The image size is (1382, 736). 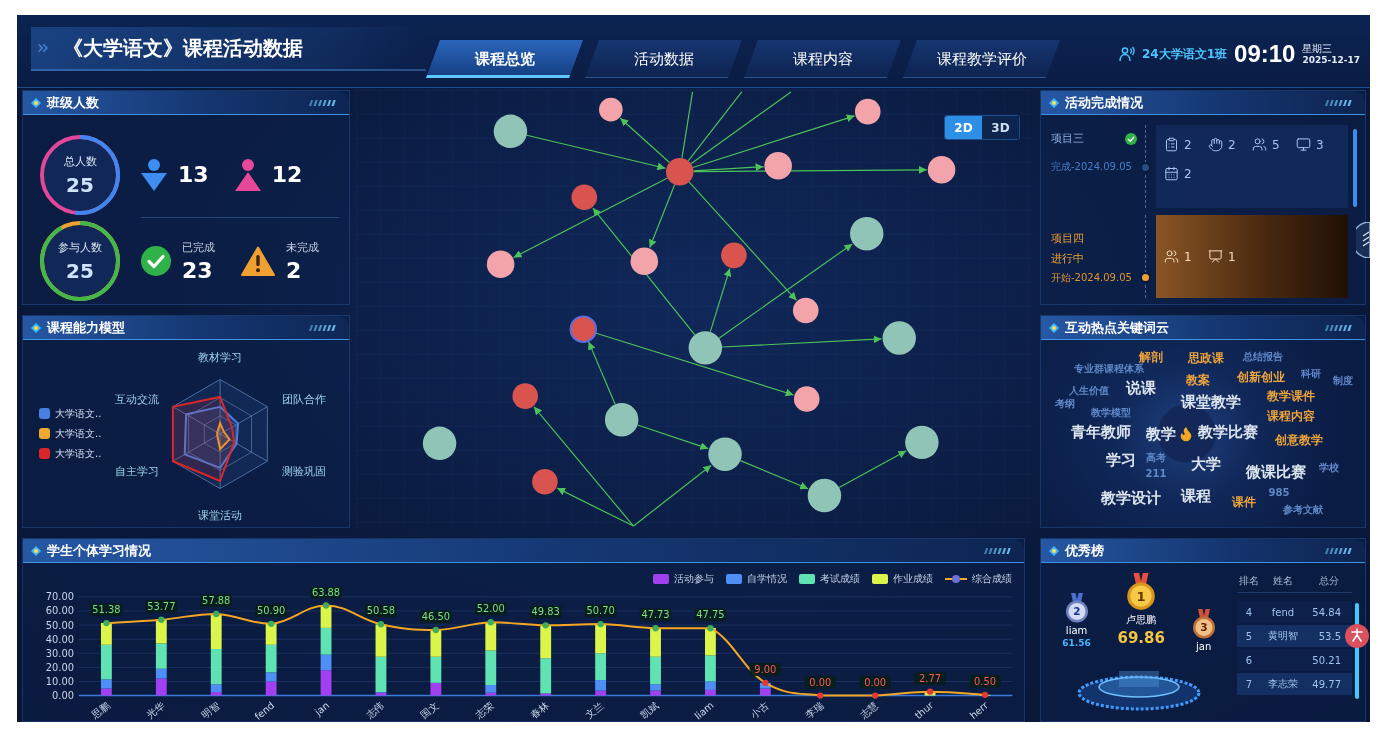 What do you see at coordinates (1196, 496) in the screenshot?
I see `keyword: 课程` at bounding box center [1196, 496].